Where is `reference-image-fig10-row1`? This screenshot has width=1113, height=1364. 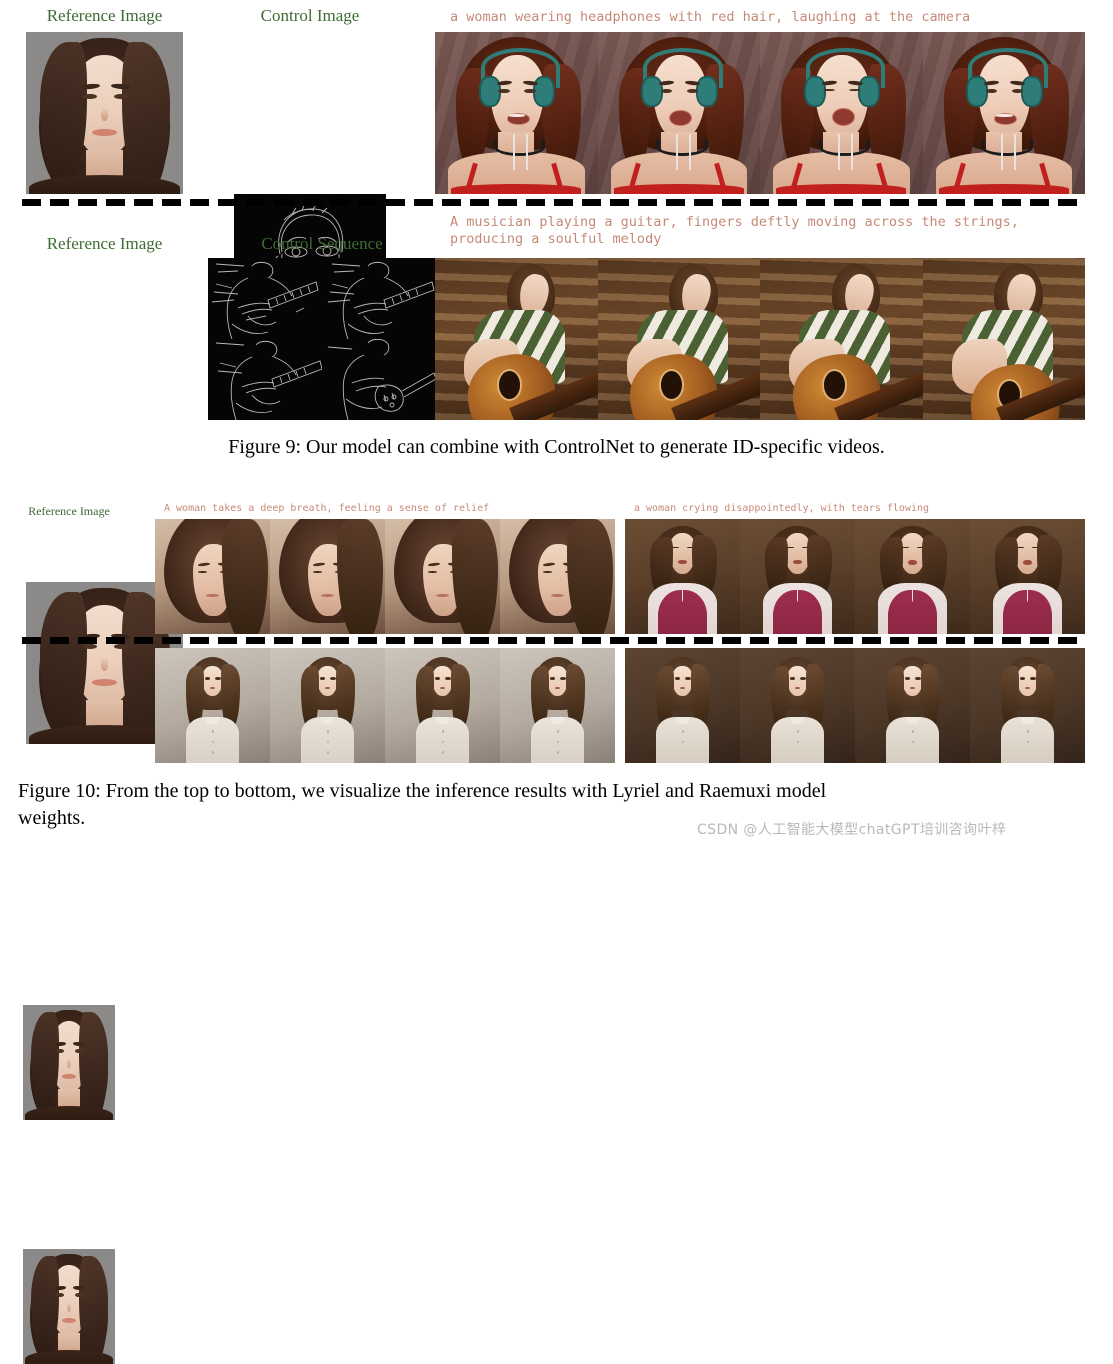 reference-image-fig10-row1 is located at coordinates (69, 1062).